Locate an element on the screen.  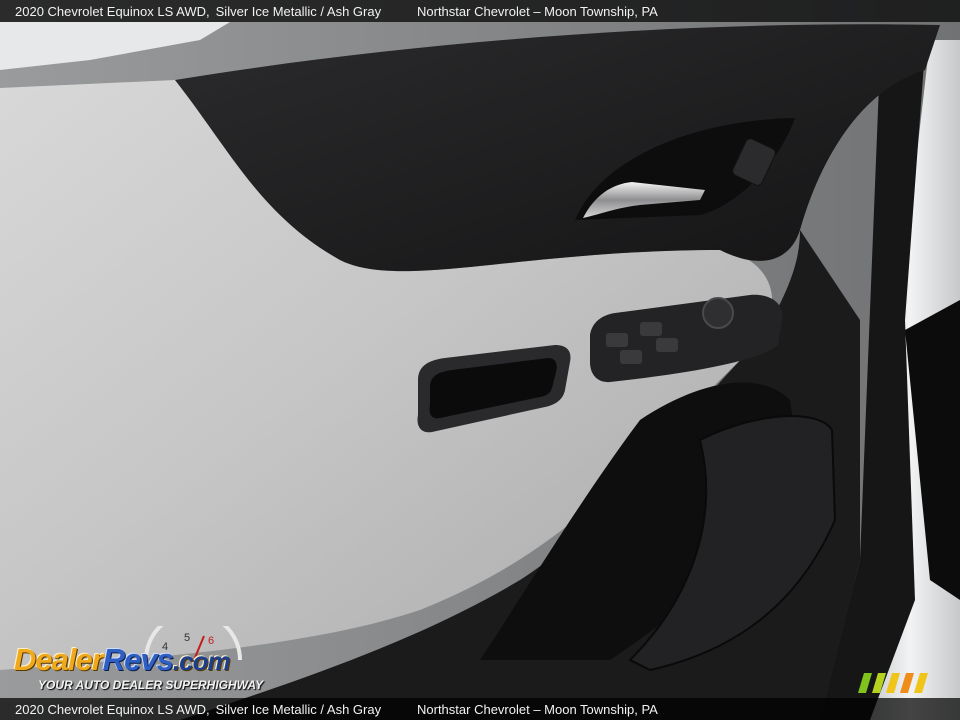
dealer-name-bottom: Northstar Chevrolet – Moon Township, PA is located at coordinates (537, 709).